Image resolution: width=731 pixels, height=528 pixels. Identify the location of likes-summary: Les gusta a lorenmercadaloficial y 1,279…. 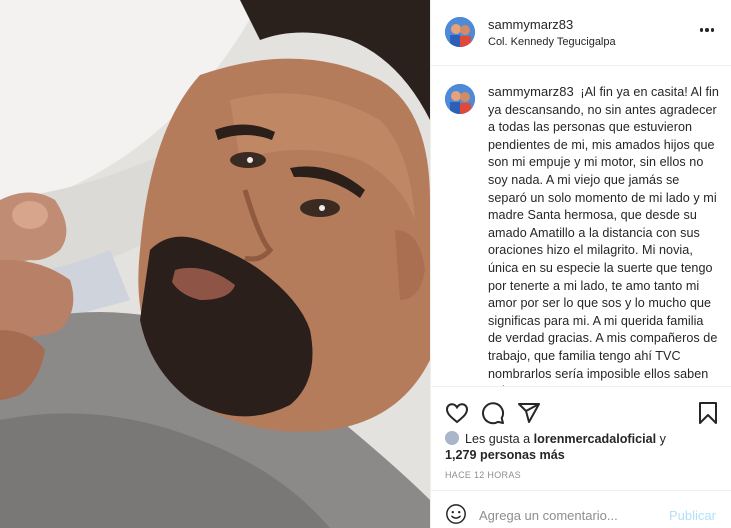
(585, 447).